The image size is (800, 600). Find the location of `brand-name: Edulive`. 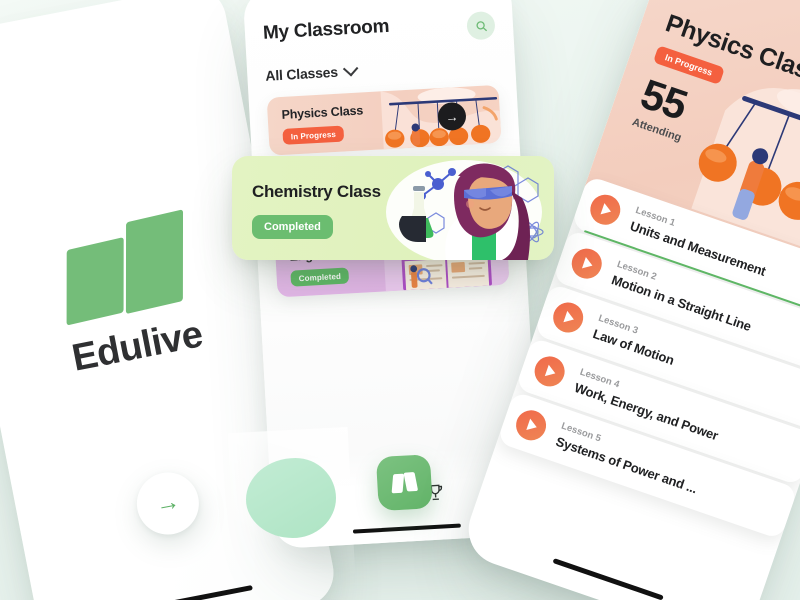

brand-name: Edulive is located at coordinates (137, 346).